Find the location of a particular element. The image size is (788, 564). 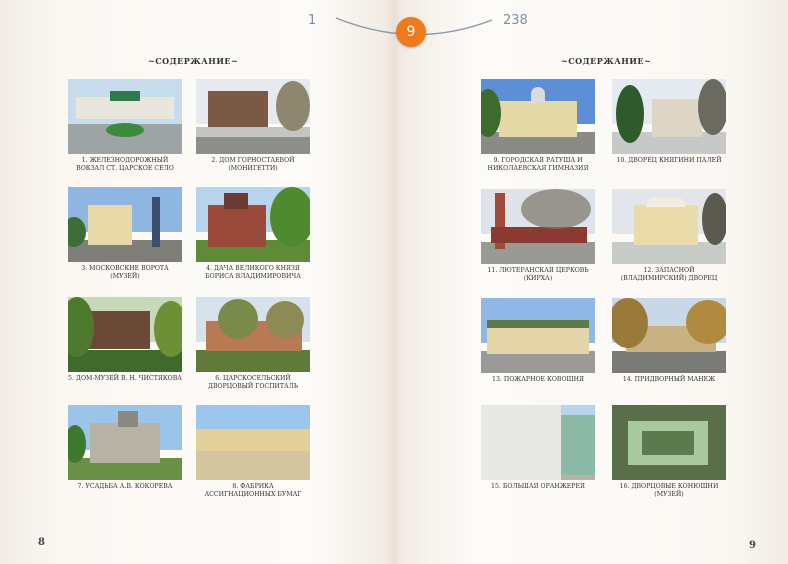

current-page-indicator: 9 is located at coordinates (411, 32).